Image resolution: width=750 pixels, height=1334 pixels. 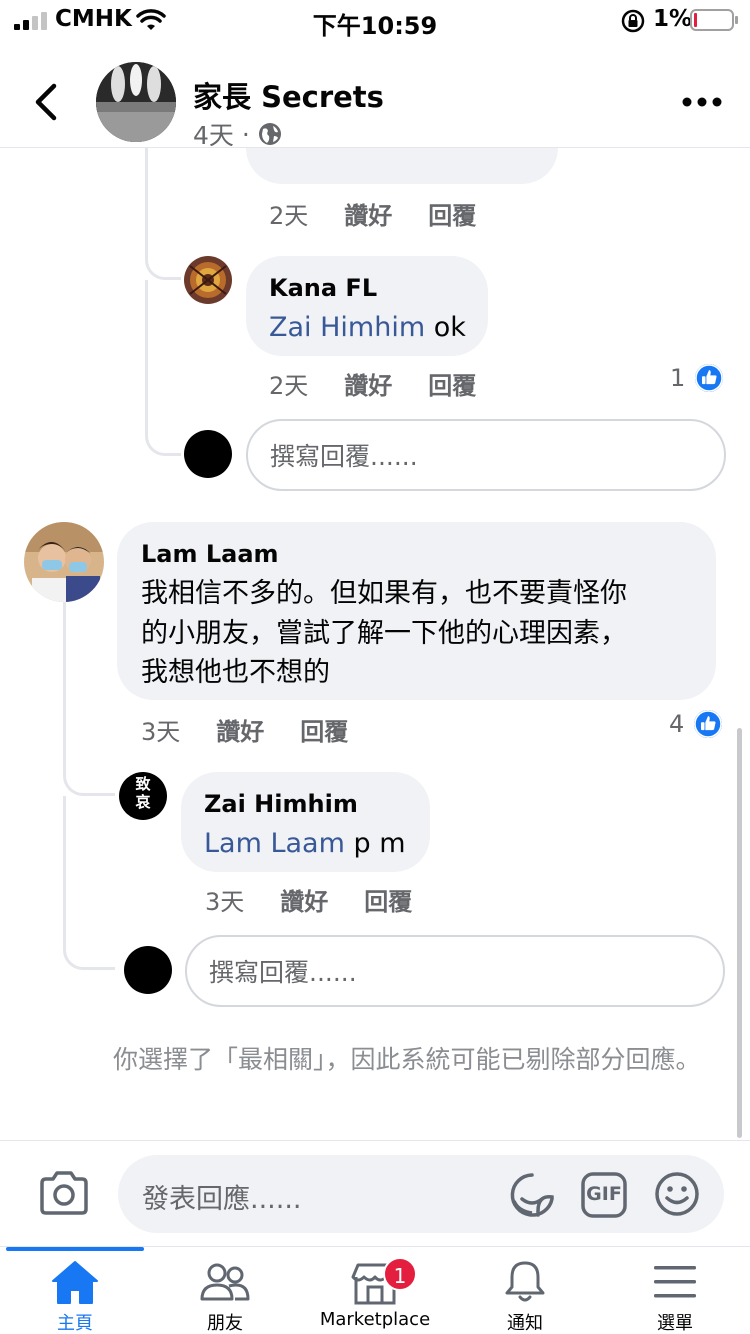 I want to click on tab-label: 選單, so click(x=675, y=1323).